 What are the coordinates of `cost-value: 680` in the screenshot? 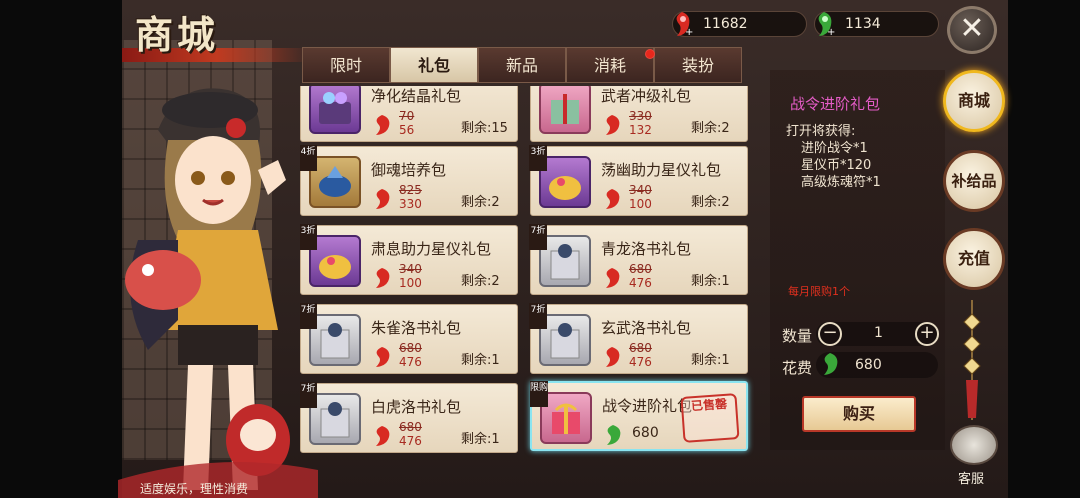 It's located at (868, 365).